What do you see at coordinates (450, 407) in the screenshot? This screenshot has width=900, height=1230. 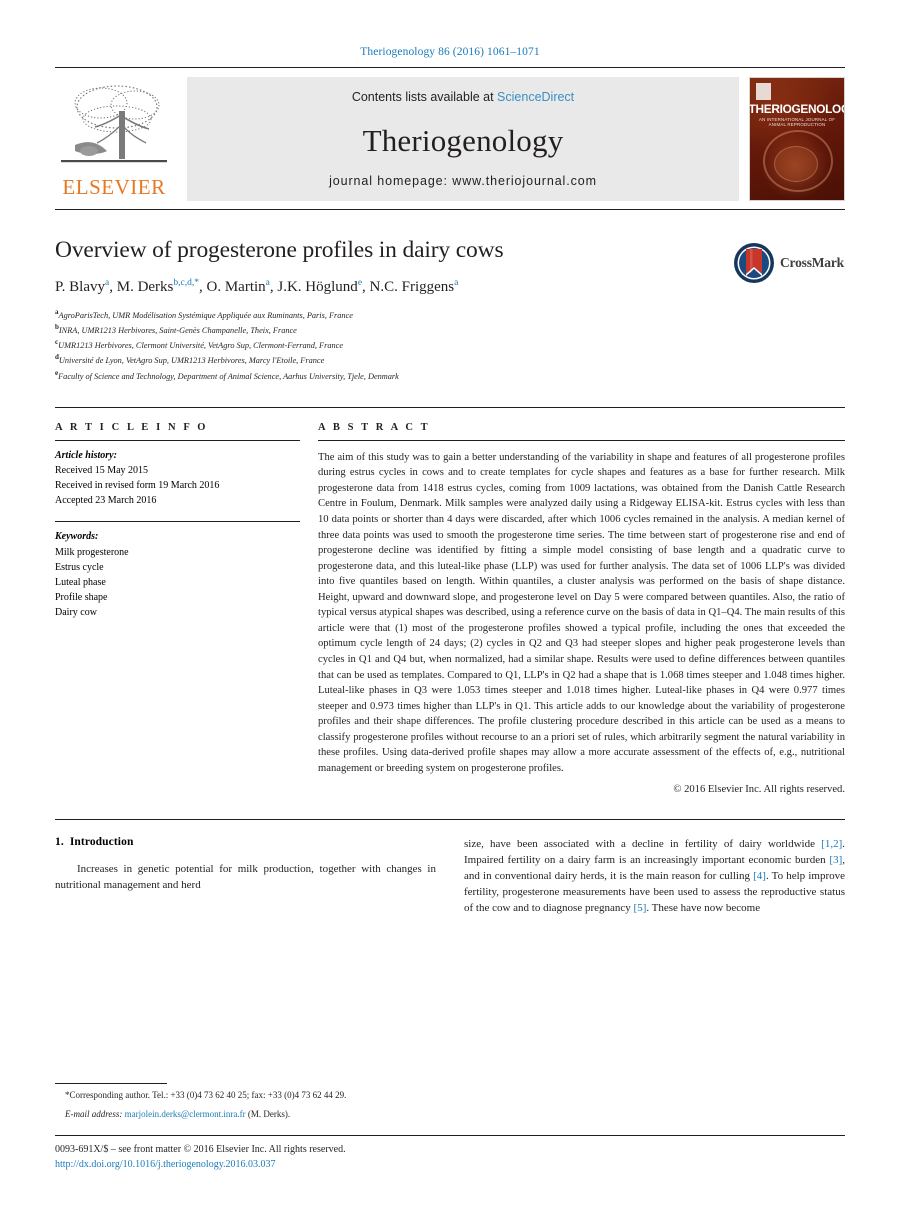 I see `info-section-rule` at bounding box center [450, 407].